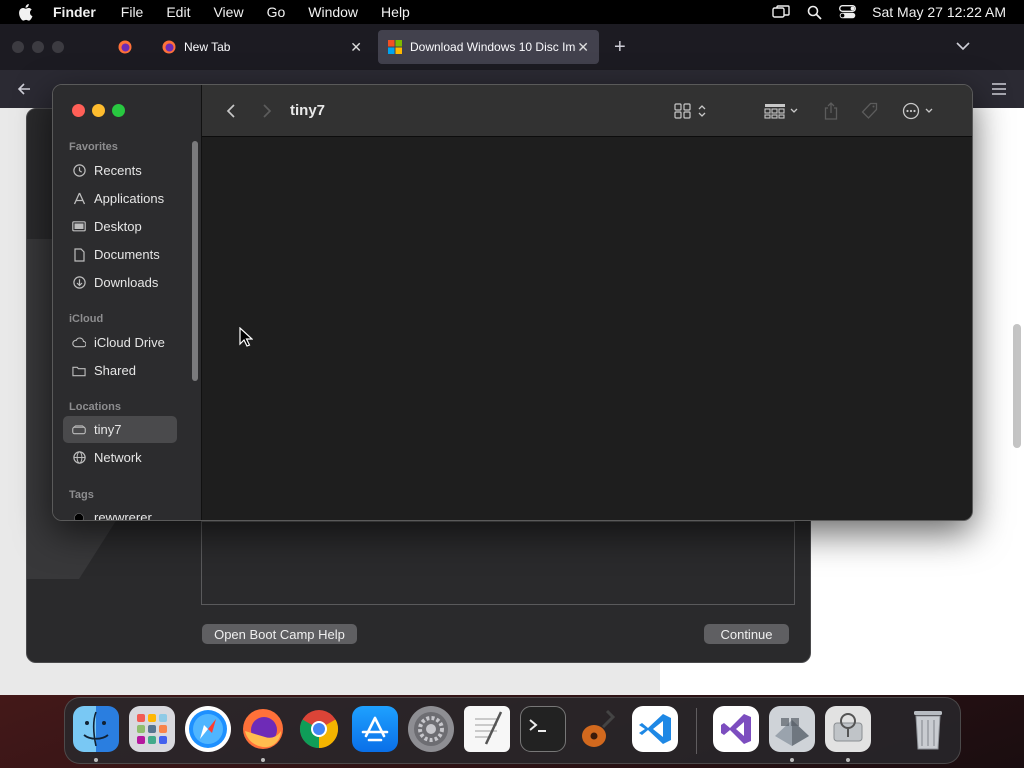 The image size is (1024, 768). What do you see at coordinates (620, 47) in the screenshot?
I see `new-tab-button: +` at bounding box center [620, 47].